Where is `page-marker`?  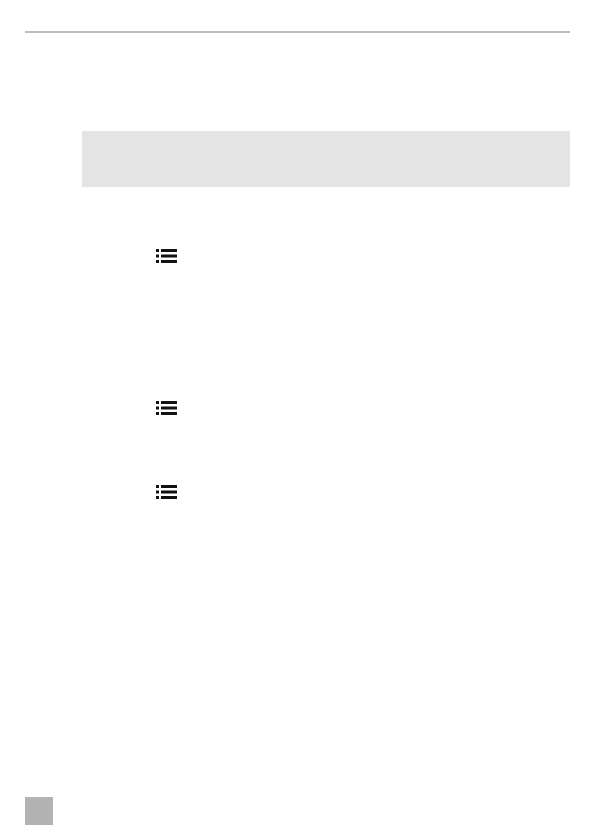
page-marker is located at coordinates (39, 811).